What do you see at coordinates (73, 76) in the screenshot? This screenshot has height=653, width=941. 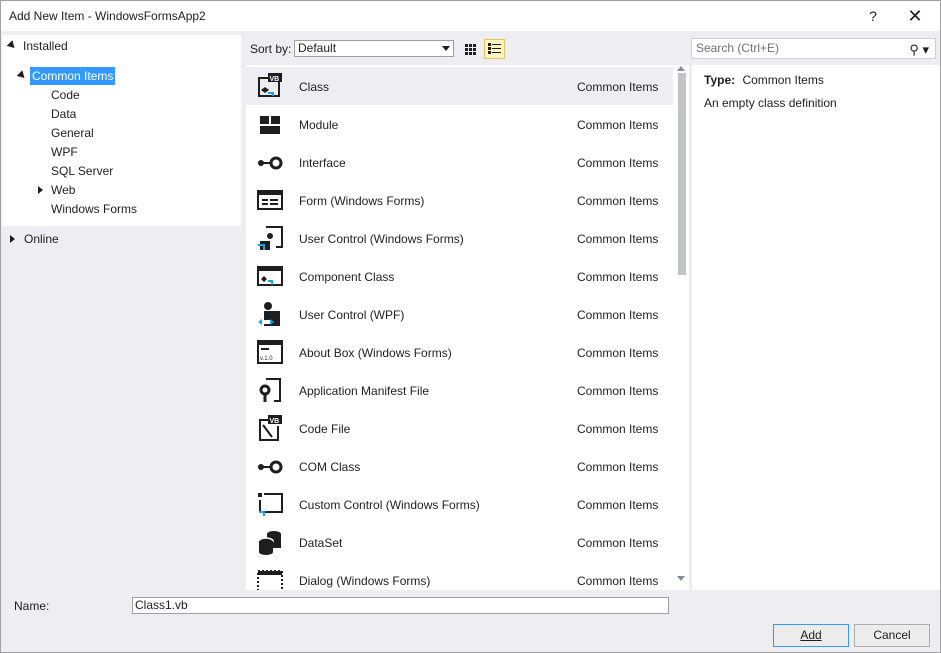 I see `tree-common-items: Common Items` at bounding box center [73, 76].